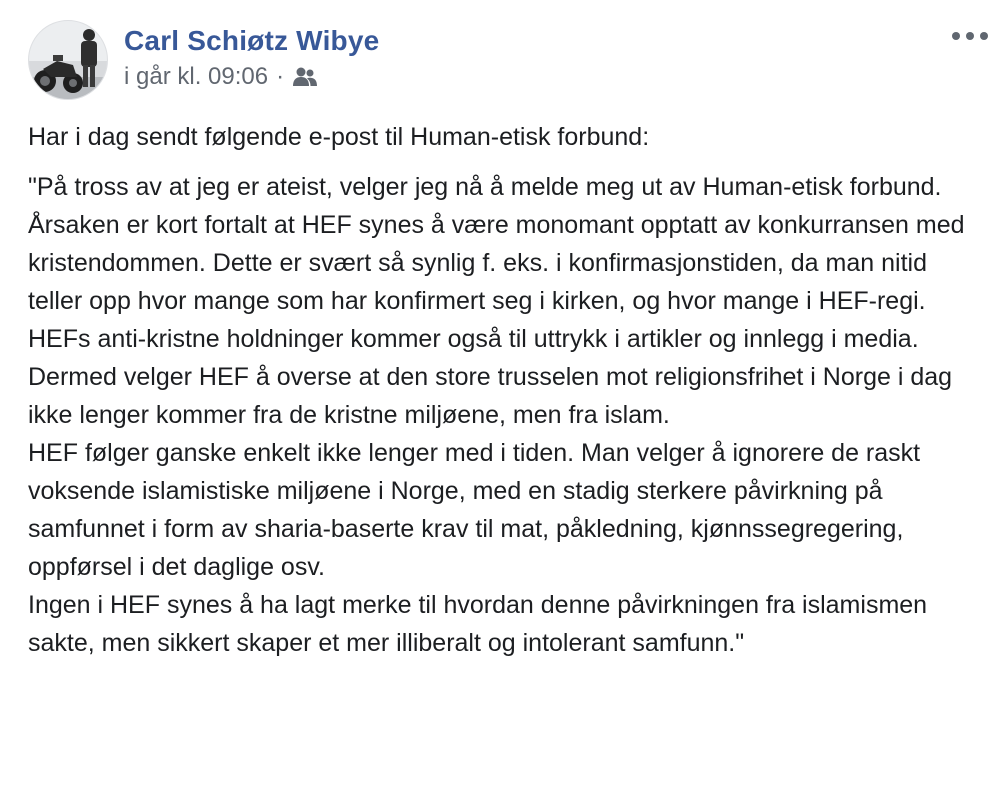 This screenshot has width=1008, height=791. I want to click on avatar-photo, so click(68, 60).